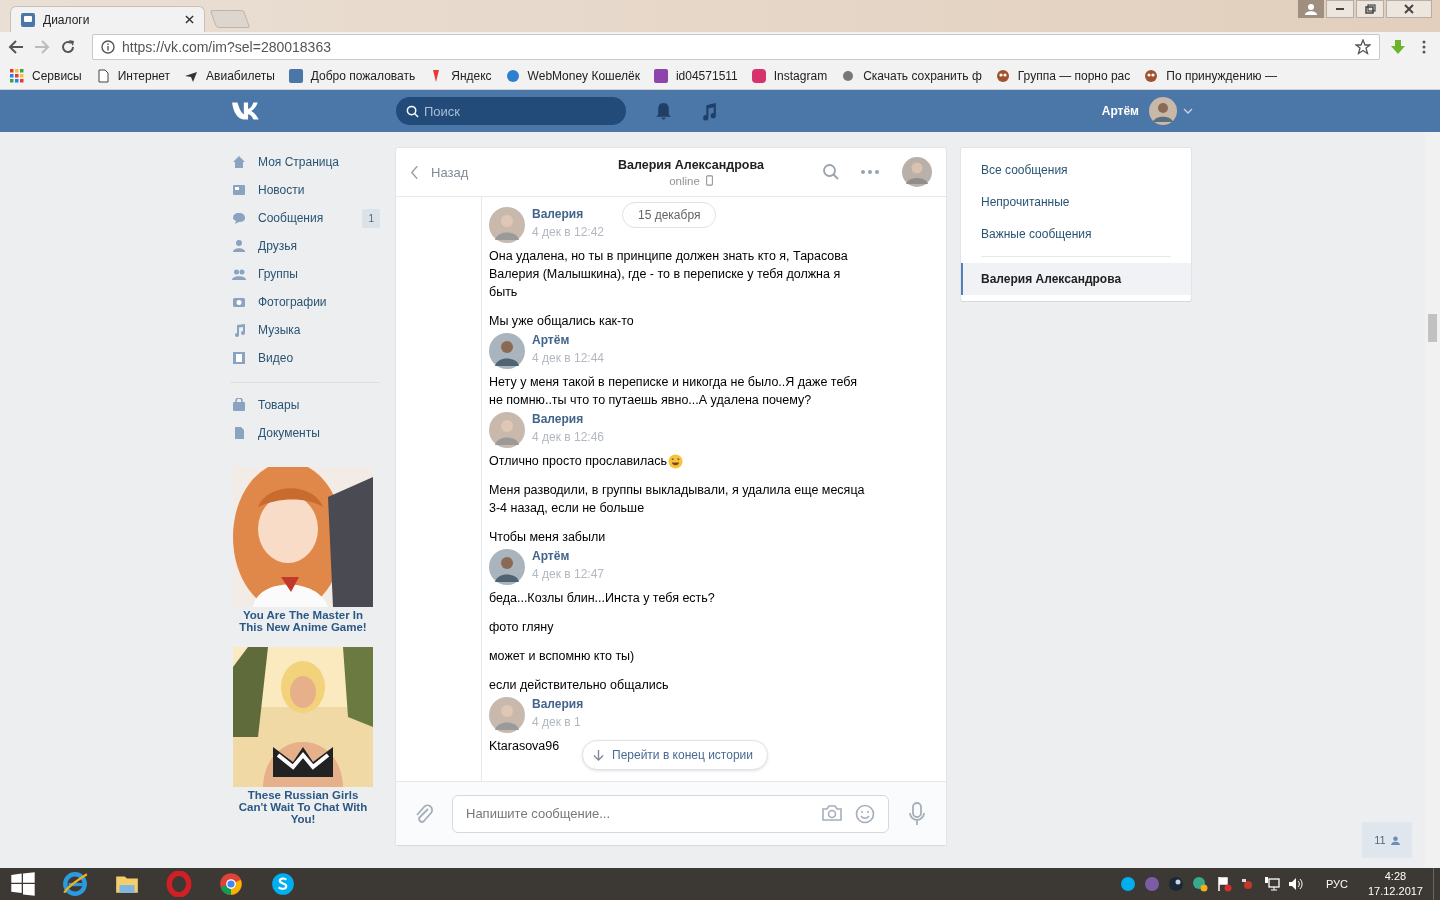 This screenshot has height=900, width=1440. I want to click on flag-icon, so click(1223, 884).